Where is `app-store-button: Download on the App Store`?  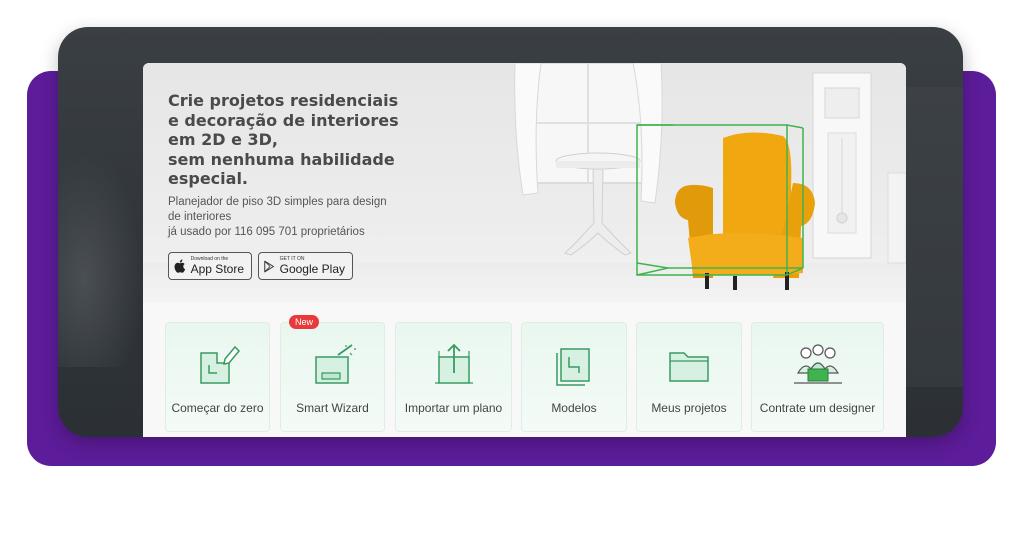 app-store-button: Download on the App Store is located at coordinates (210, 266).